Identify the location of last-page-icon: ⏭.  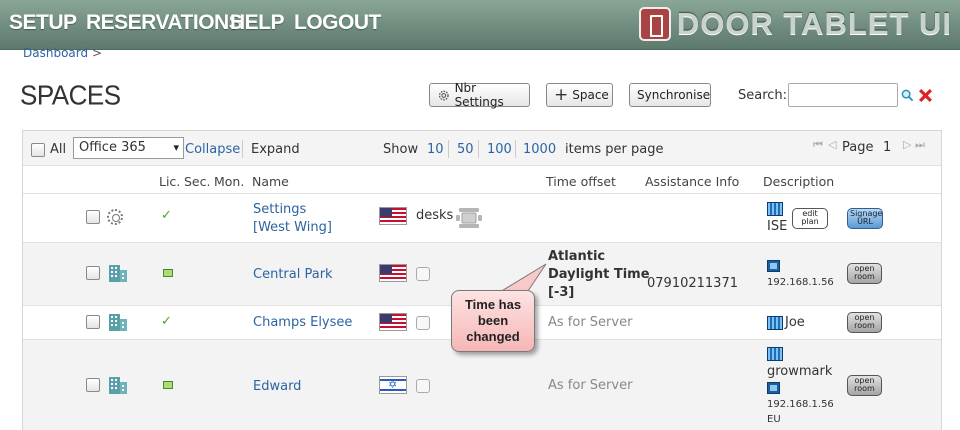
(920, 145).